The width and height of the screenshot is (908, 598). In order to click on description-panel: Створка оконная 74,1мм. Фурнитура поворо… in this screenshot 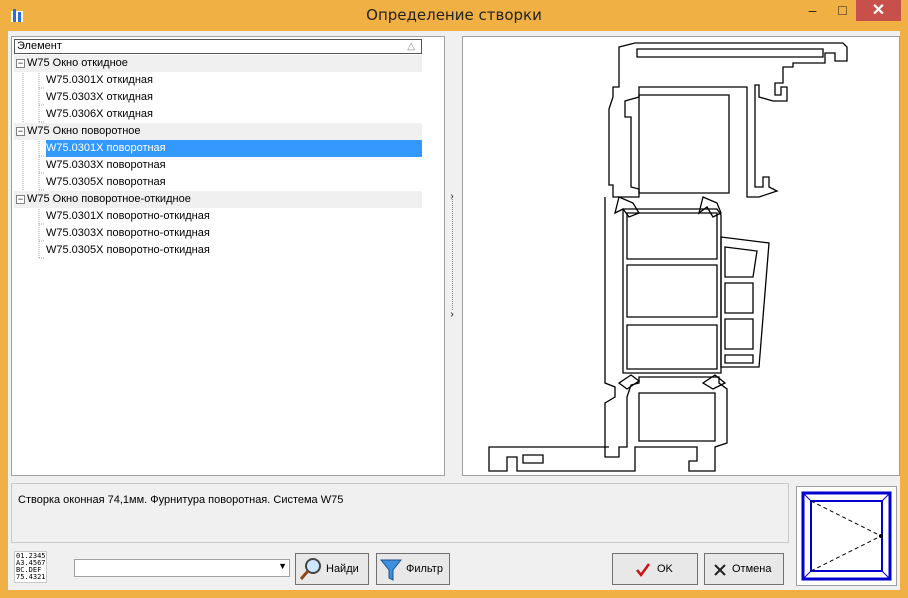, I will do `click(400, 513)`.